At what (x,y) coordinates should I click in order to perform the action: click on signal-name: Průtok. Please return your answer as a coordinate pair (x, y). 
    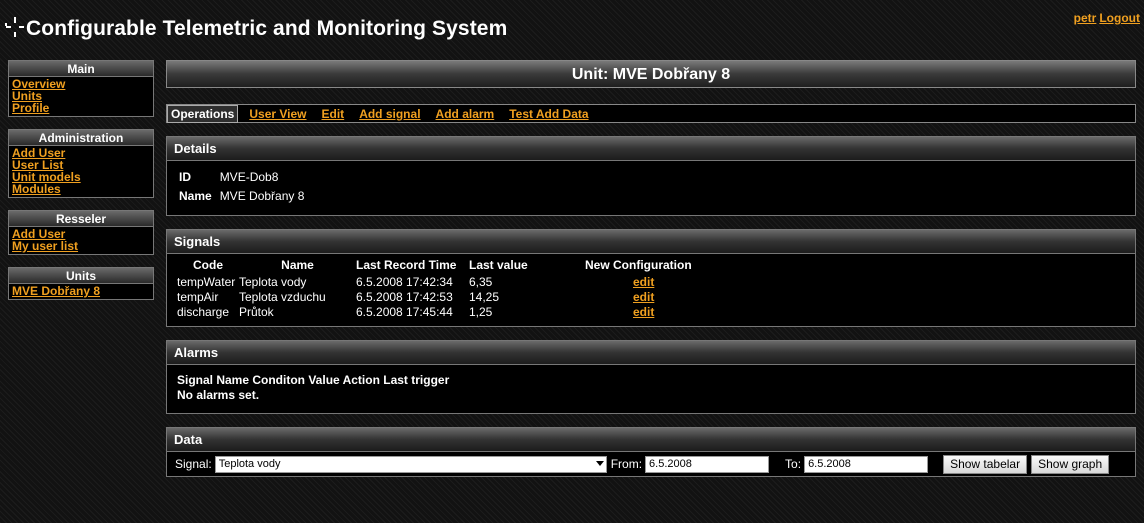
    Looking at the image, I should click on (256, 312).